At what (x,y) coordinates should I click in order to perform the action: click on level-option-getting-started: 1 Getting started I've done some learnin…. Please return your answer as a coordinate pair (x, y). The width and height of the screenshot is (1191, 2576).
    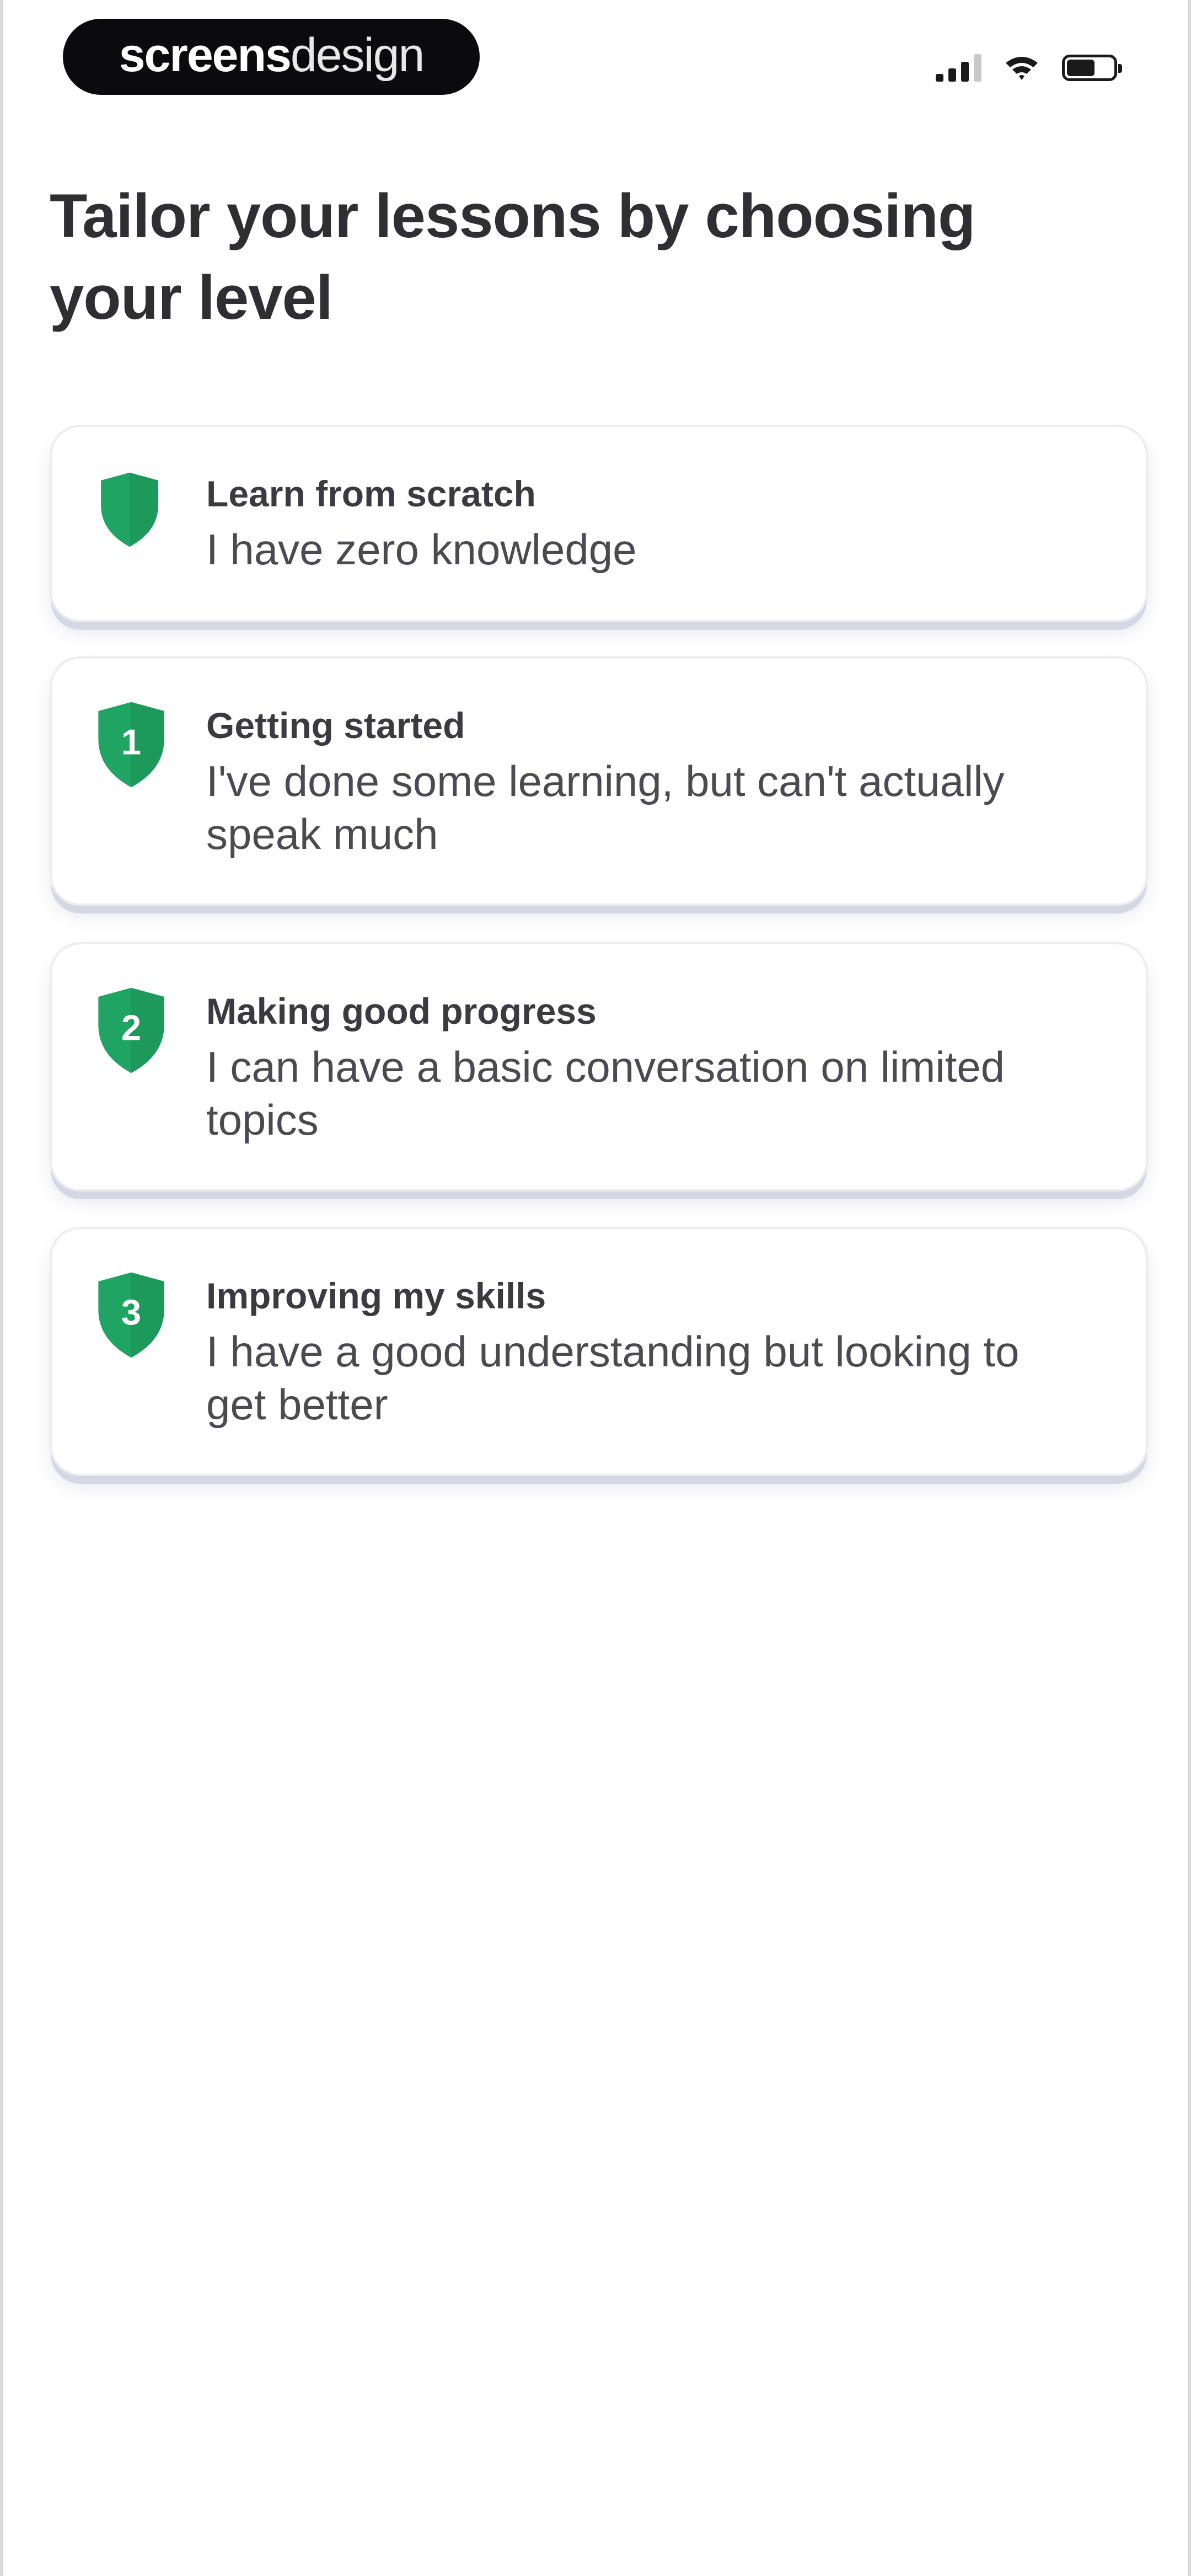
    Looking at the image, I should click on (599, 781).